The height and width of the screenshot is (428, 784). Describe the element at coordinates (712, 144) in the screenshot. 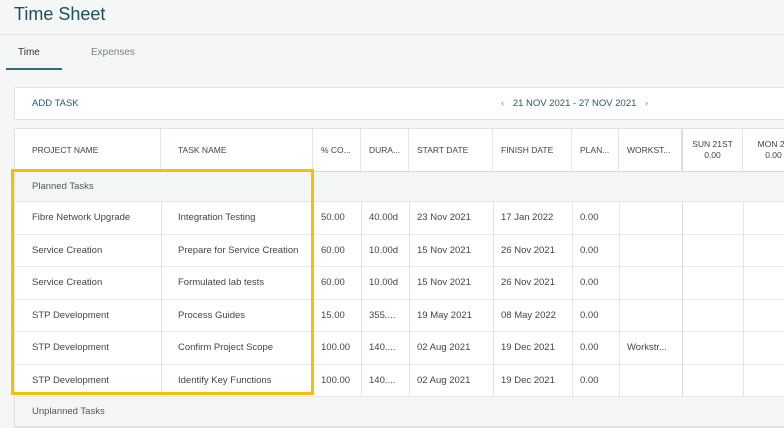

I see `sunday-label: SUN 21ST` at that location.